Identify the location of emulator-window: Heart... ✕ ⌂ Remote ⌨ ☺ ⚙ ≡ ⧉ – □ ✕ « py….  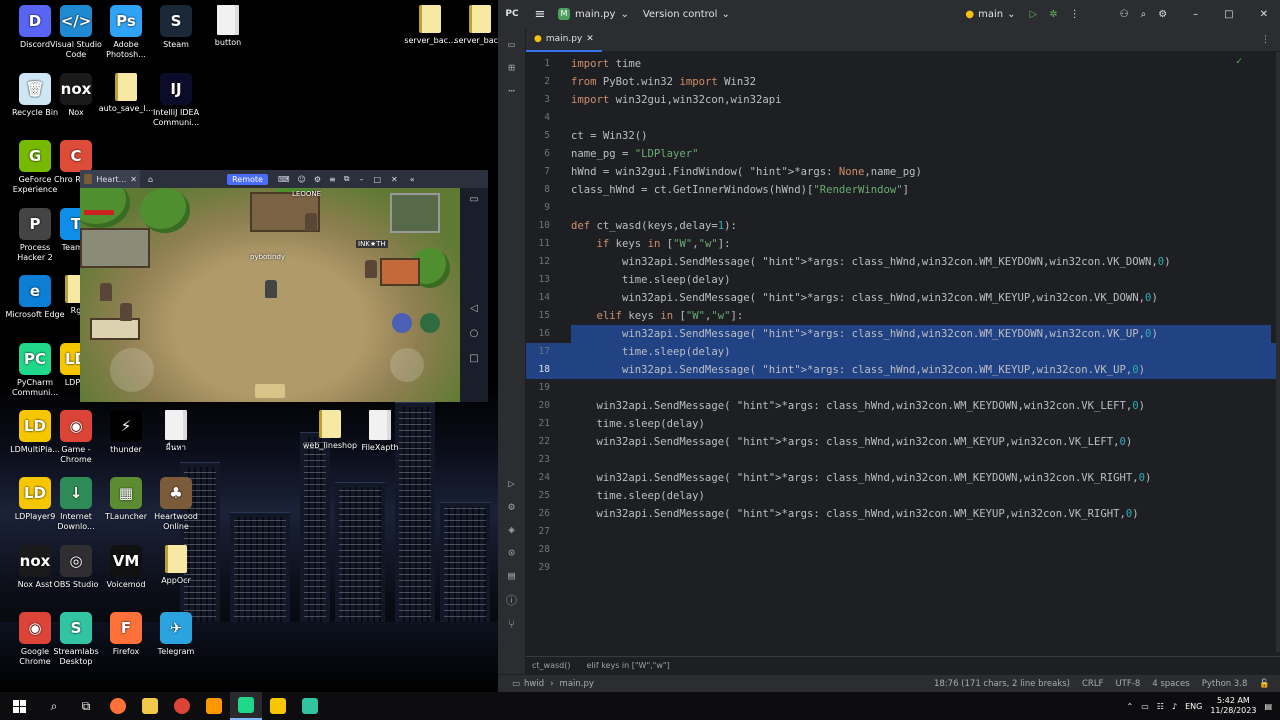
(284, 286).